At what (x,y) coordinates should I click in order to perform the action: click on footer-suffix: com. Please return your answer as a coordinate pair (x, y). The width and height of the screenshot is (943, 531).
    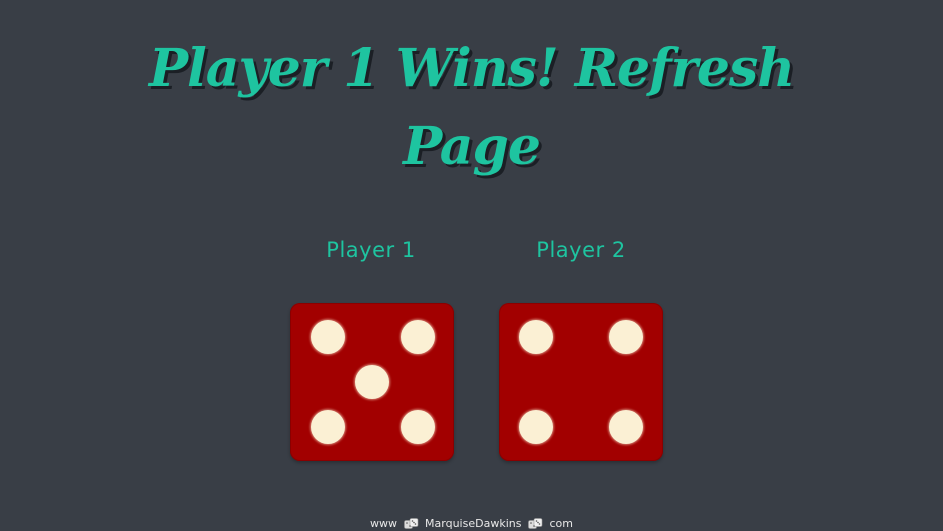
    Looking at the image, I should click on (561, 523).